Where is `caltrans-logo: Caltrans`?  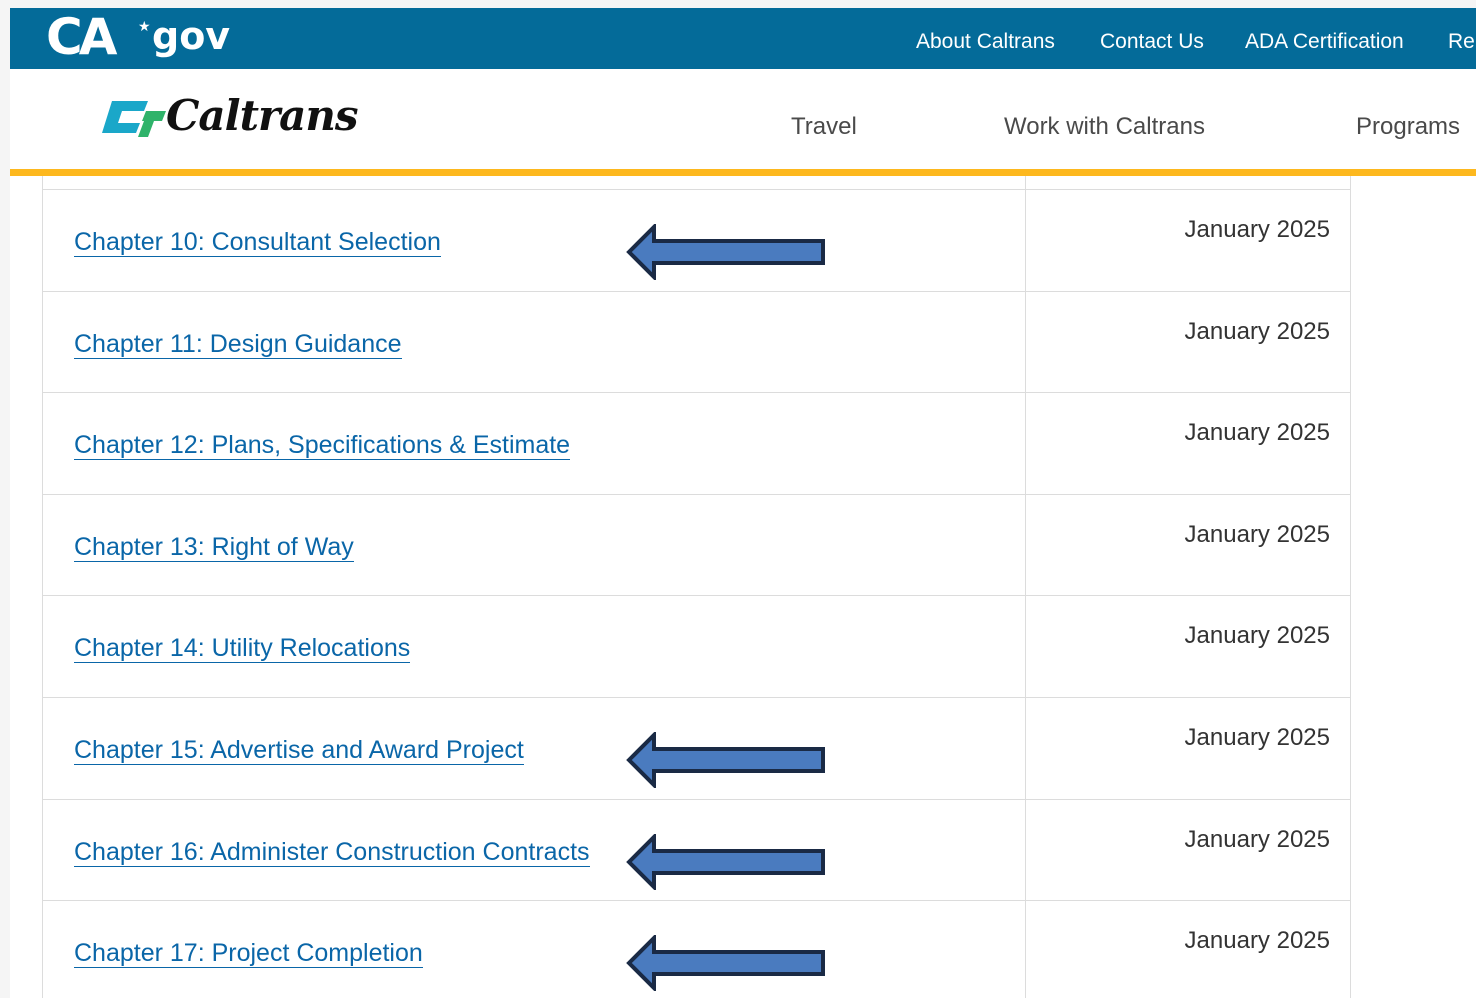
caltrans-logo: Caltrans is located at coordinates (237, 116).